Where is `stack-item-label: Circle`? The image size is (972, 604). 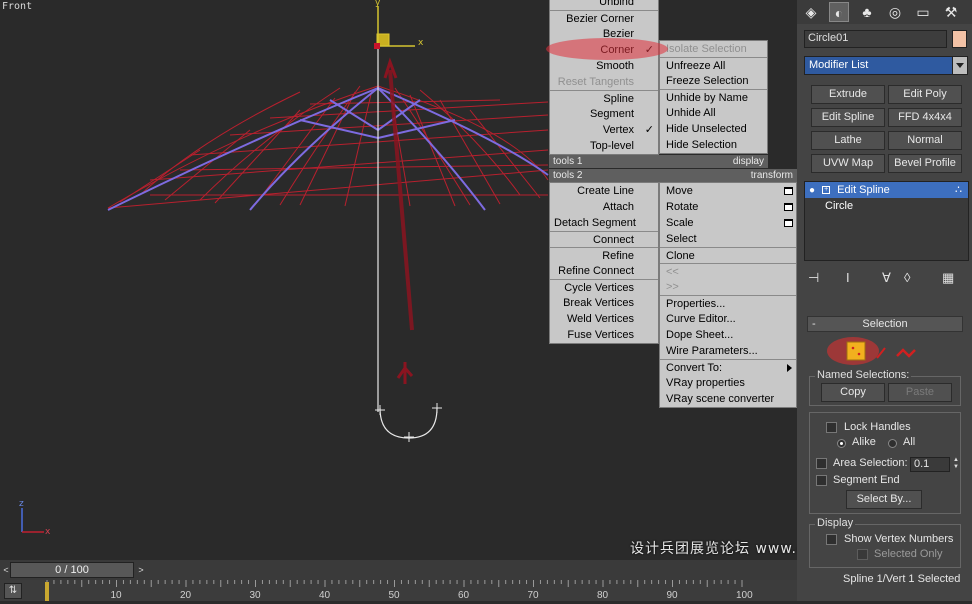 stack-item-label: Circle is located at coordinates (839, 206).